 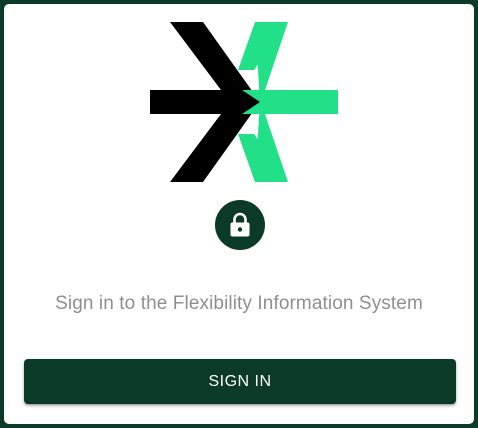 I want to click on lock-badge, so click(x=240, y=225).